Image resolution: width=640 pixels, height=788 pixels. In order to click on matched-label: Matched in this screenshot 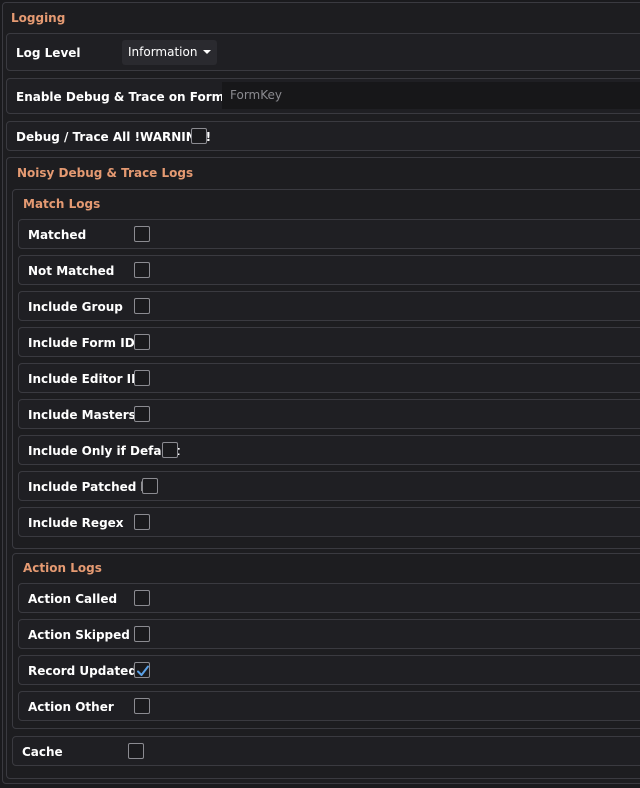, I will do `click(57, 235)`.